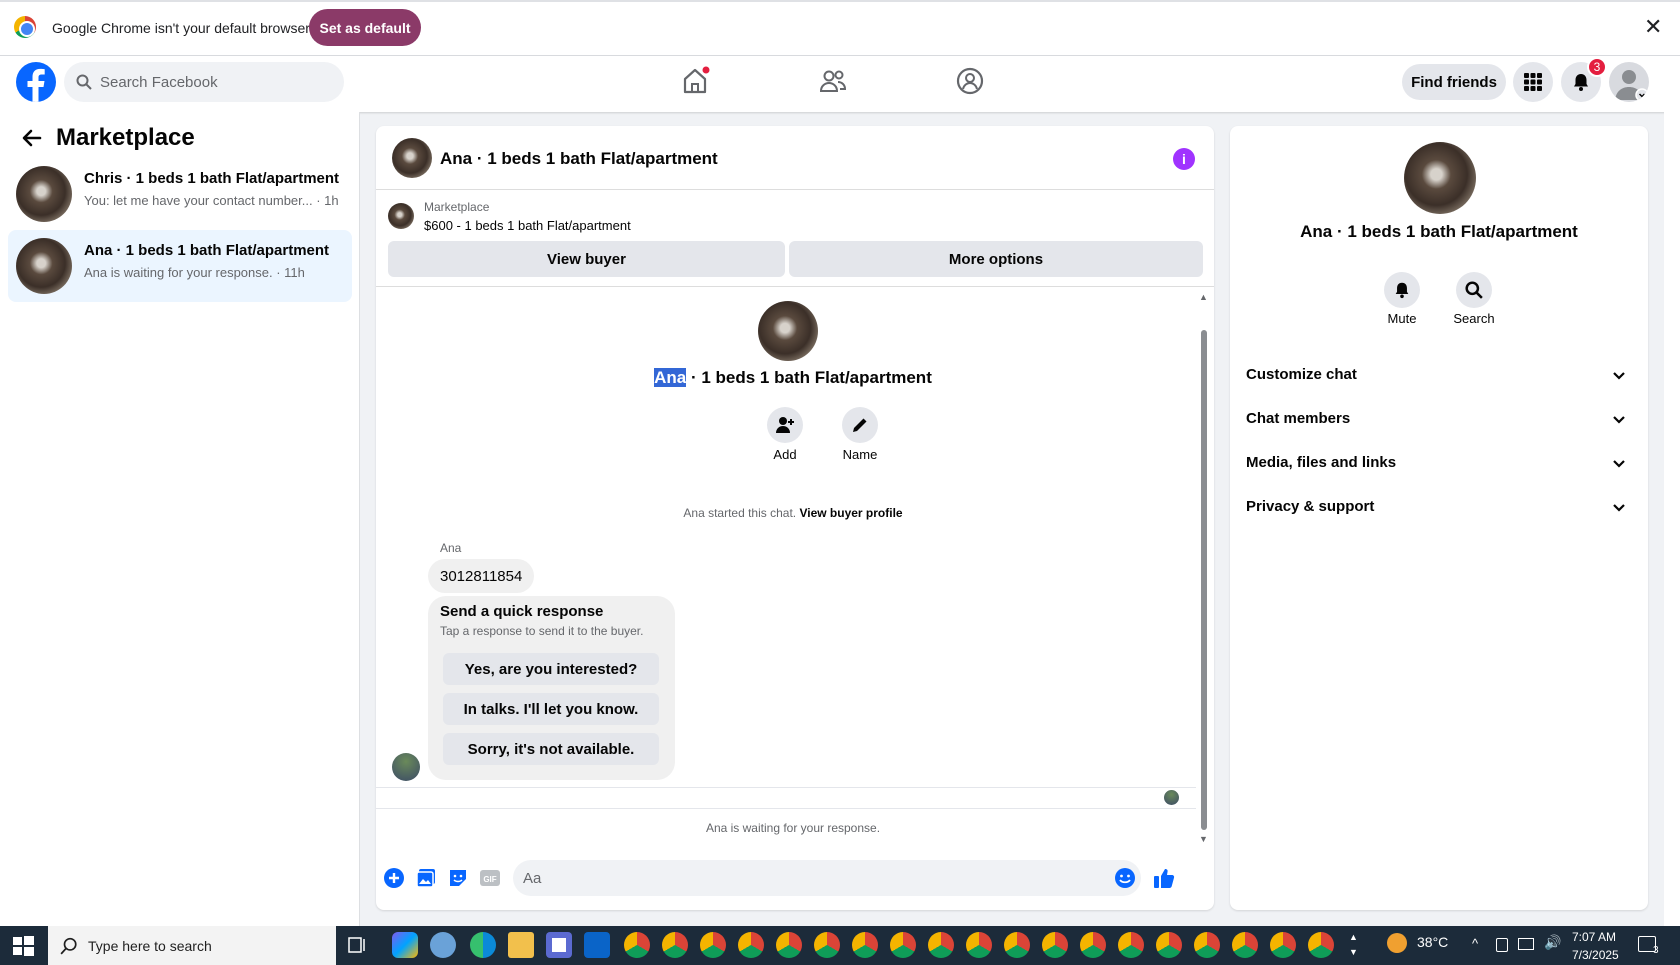 This screenshot has width=1680, height=965. What do you see at coordinates (23, 946) in the screenshot?
I see `windows-start-icon` at bounding box center [23, 946].